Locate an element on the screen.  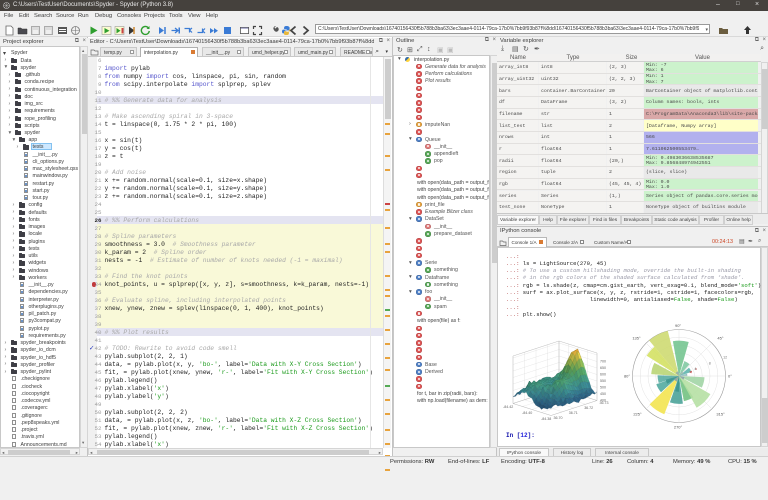
svg-text: 45° is located at coordinates (720, 337).